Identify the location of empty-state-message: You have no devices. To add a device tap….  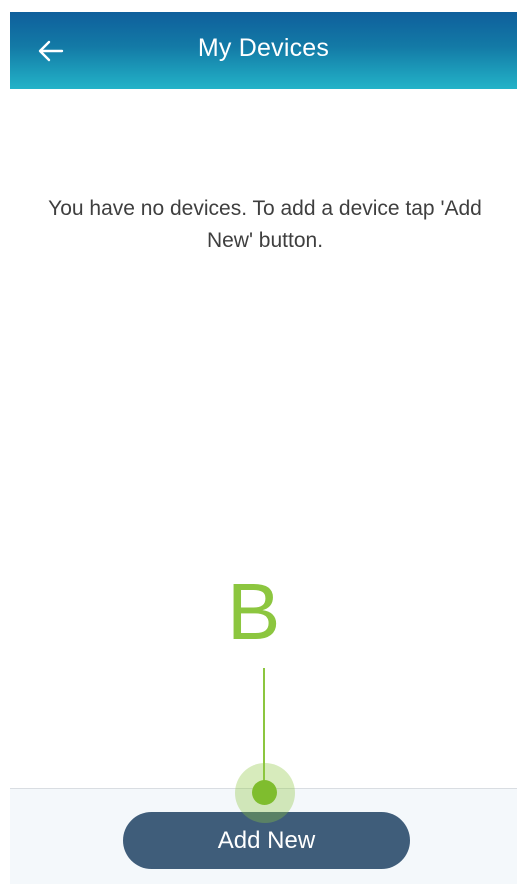
(265, 224).